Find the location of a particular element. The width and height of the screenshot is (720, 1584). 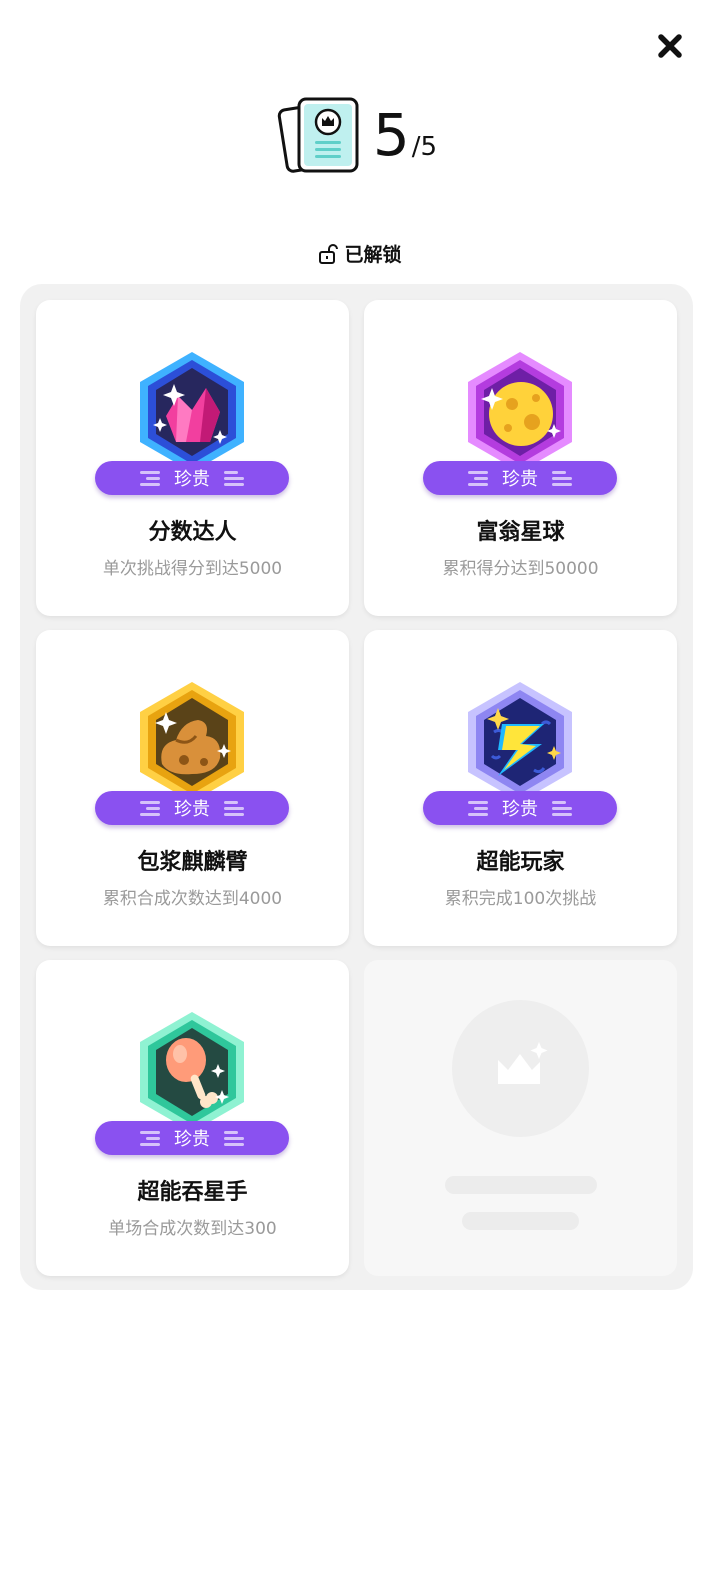

placeholder-desc-line is located at coordinates (520, 1221).